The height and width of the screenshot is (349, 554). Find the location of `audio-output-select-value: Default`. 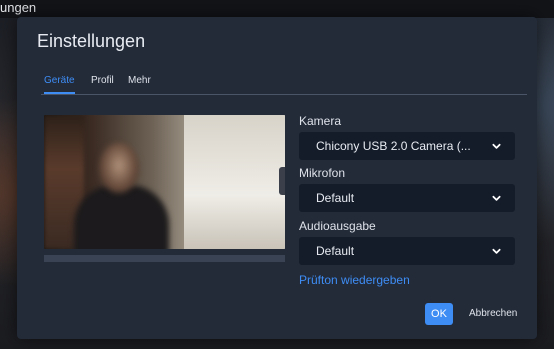

audio-output-select-value: Default is located at coordinates (335, 251).